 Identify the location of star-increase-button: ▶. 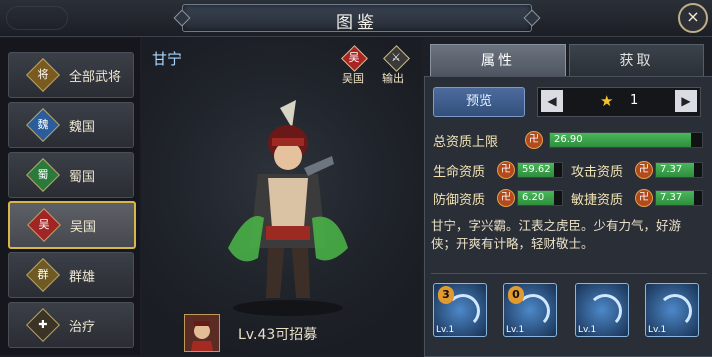
(686, 101).